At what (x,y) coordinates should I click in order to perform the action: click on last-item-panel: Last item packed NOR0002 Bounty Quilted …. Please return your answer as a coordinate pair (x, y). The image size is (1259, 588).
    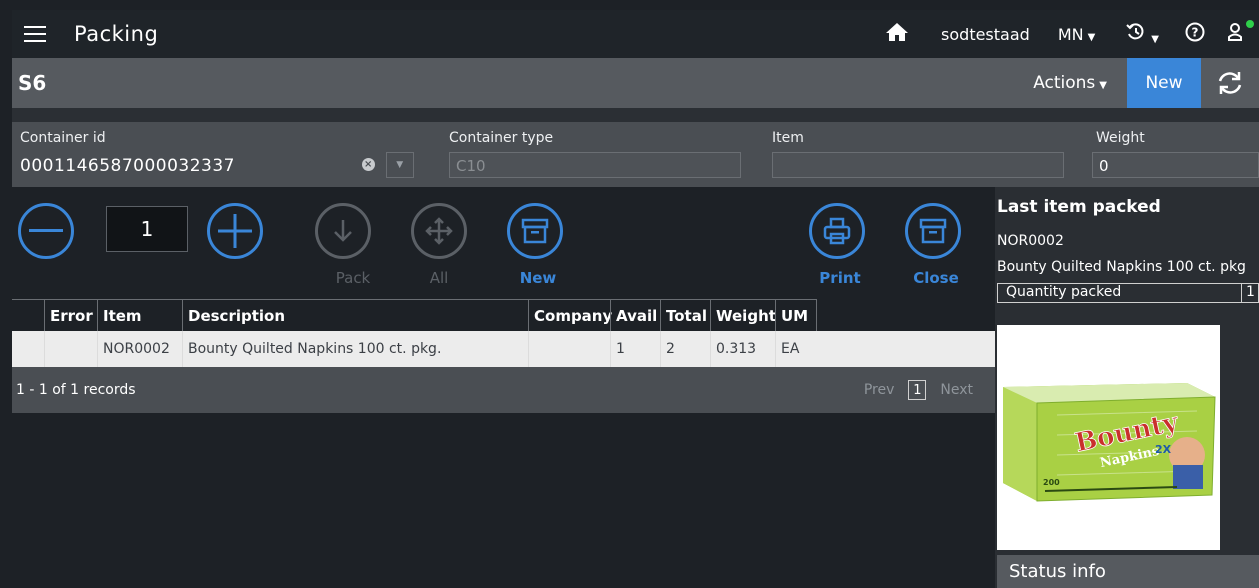
    Looking at the image, I should click on (1127, 387).